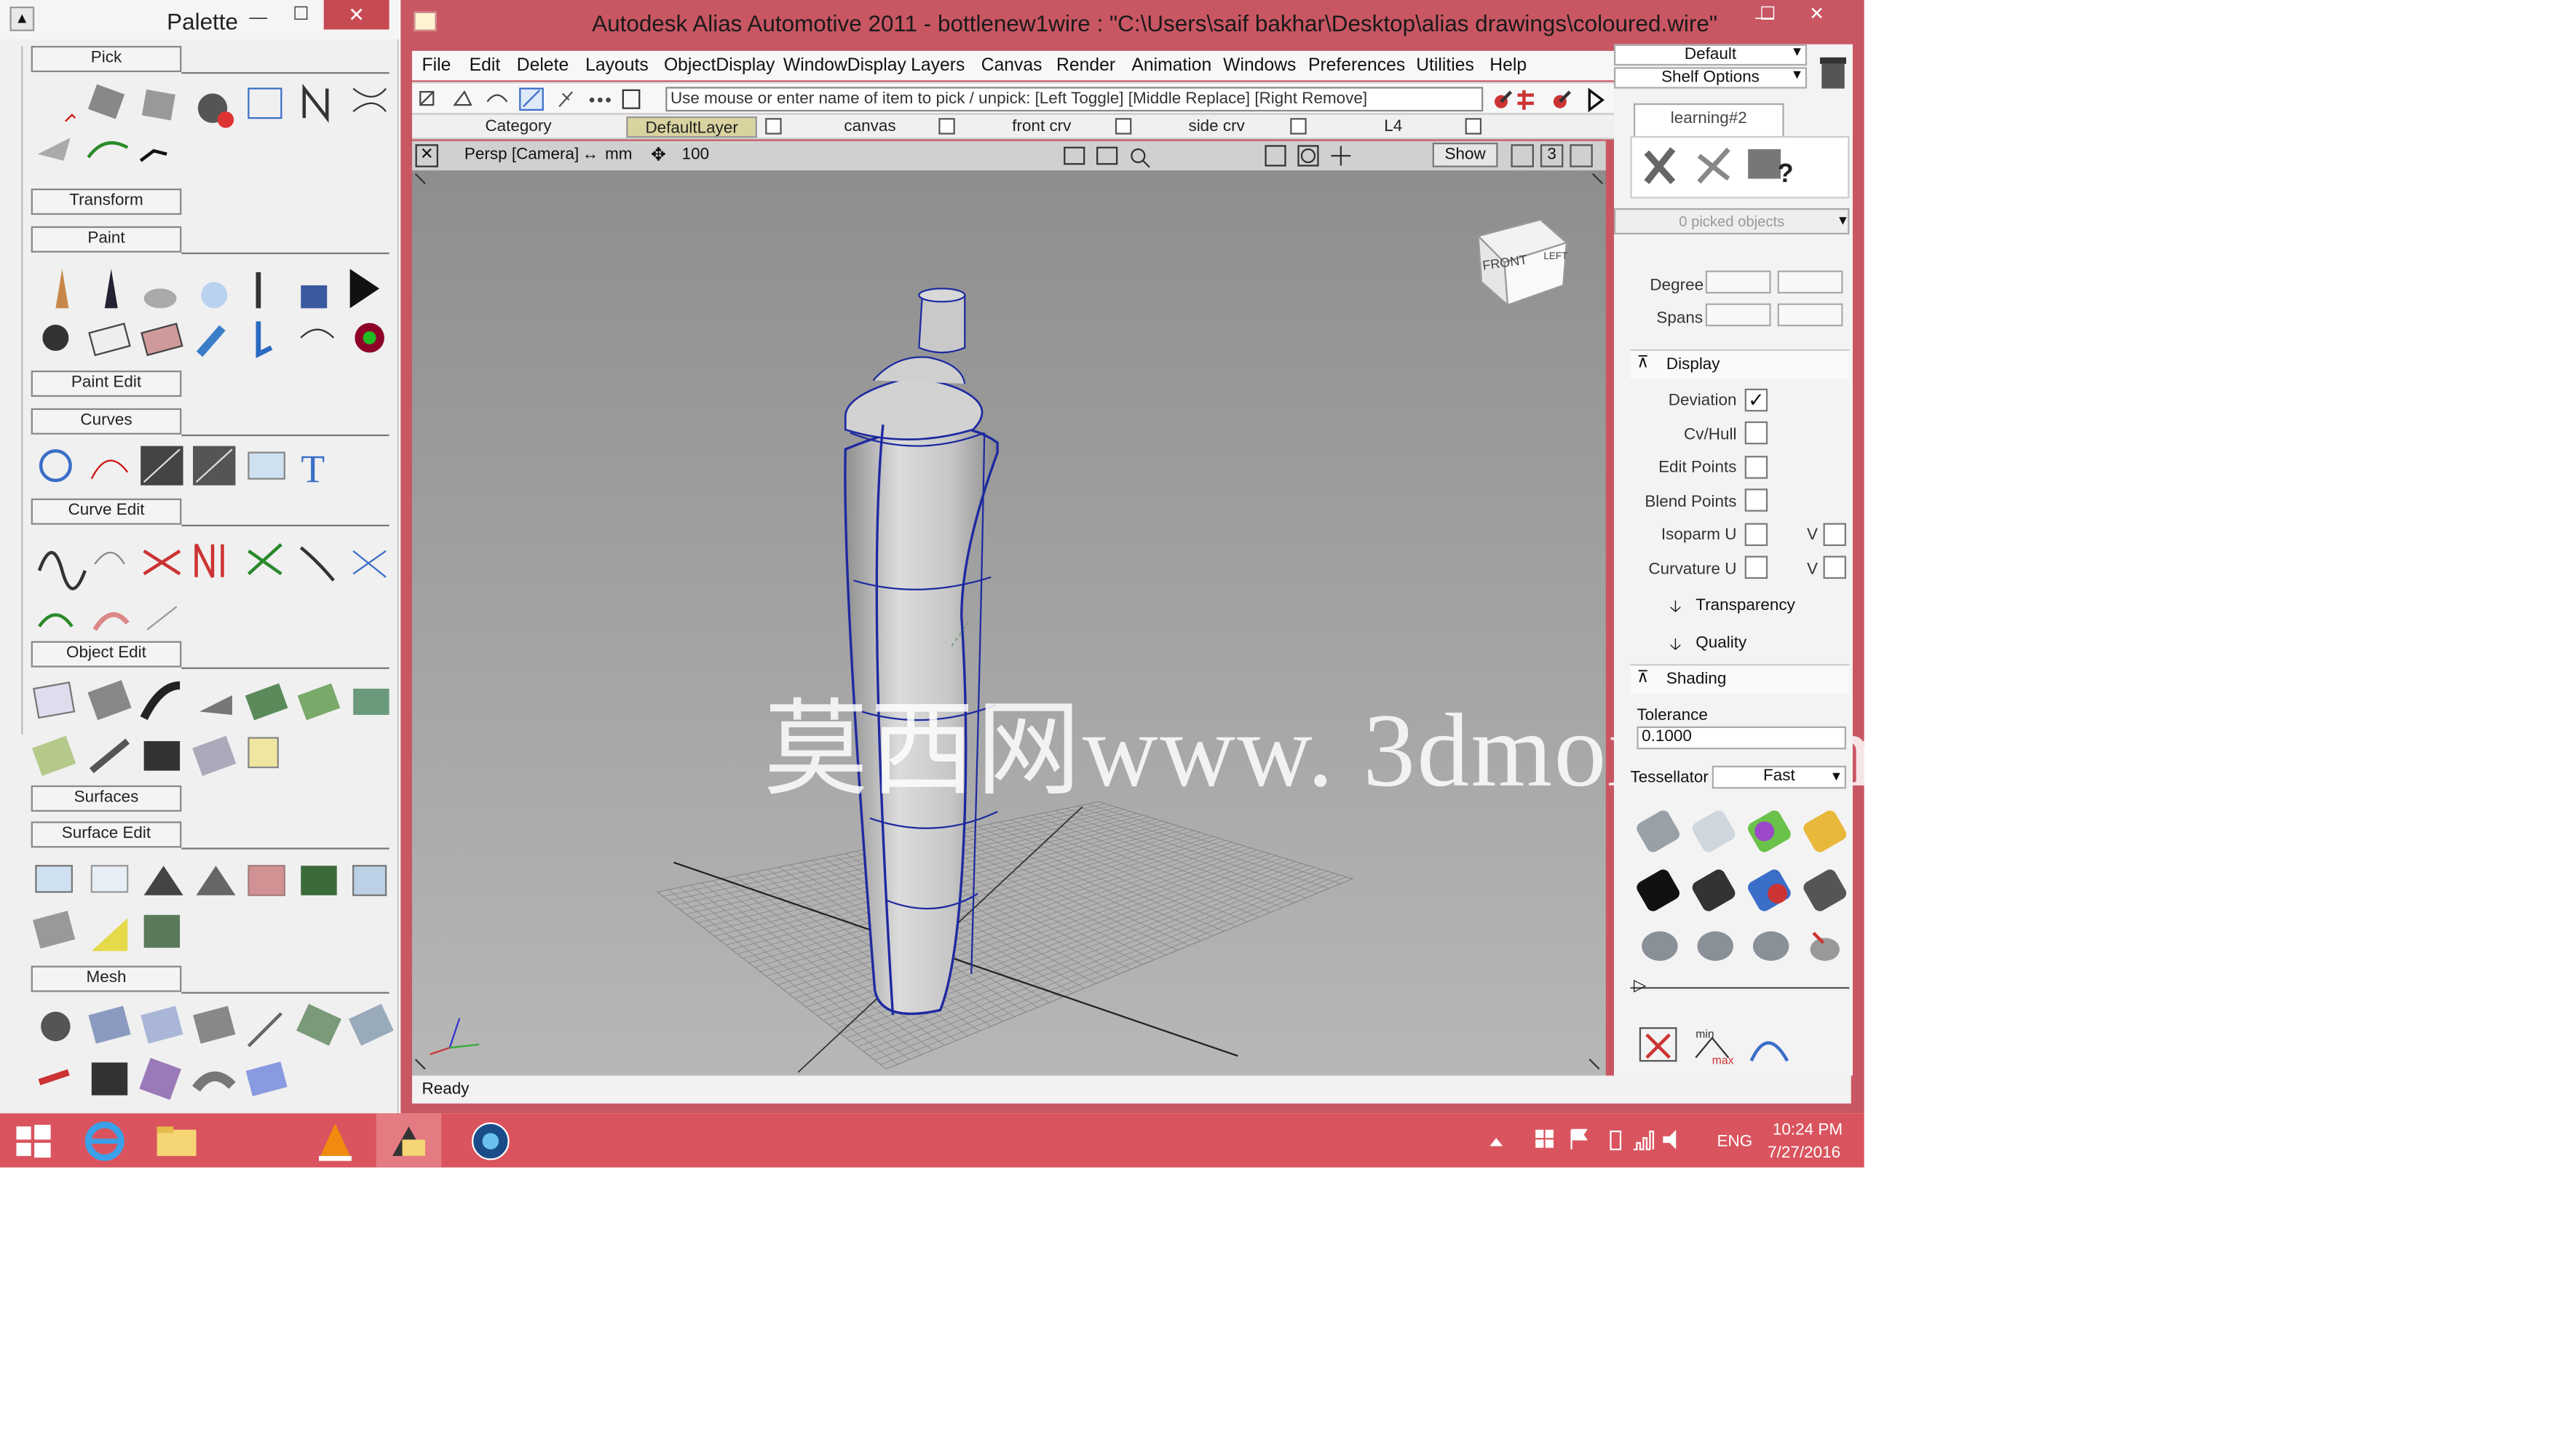 This screenshot has height=1456, width=2564. What do you see at coordinates (869, 127) in the screenshot?
I see `layer-canvas: canvas` at bounding box center [869, 127].